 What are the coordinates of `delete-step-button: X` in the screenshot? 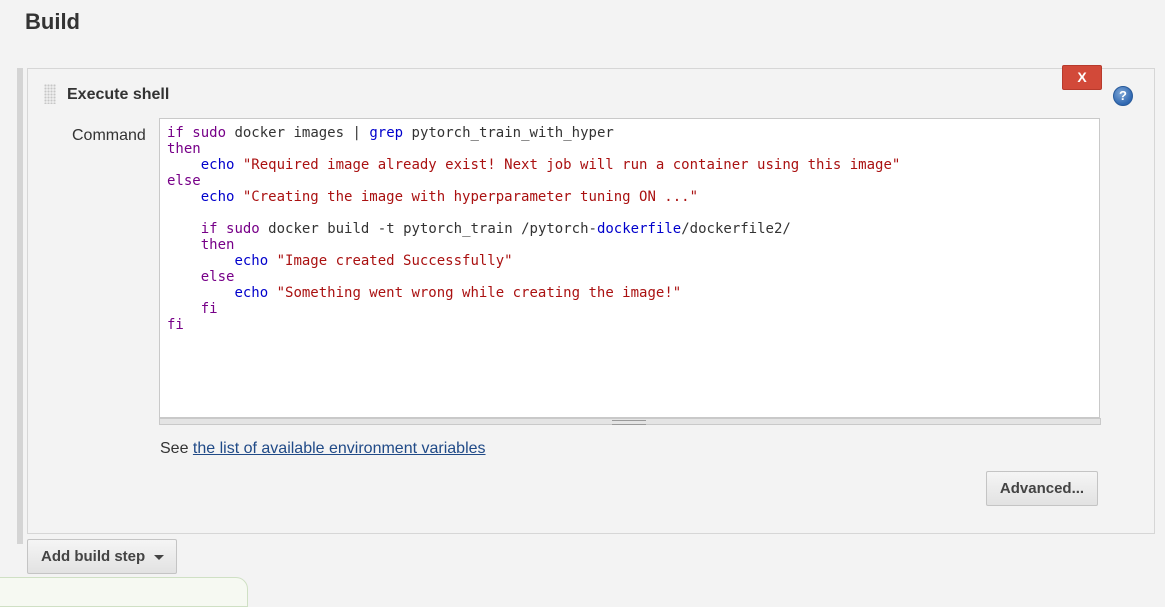 It's located at (1082, 77).